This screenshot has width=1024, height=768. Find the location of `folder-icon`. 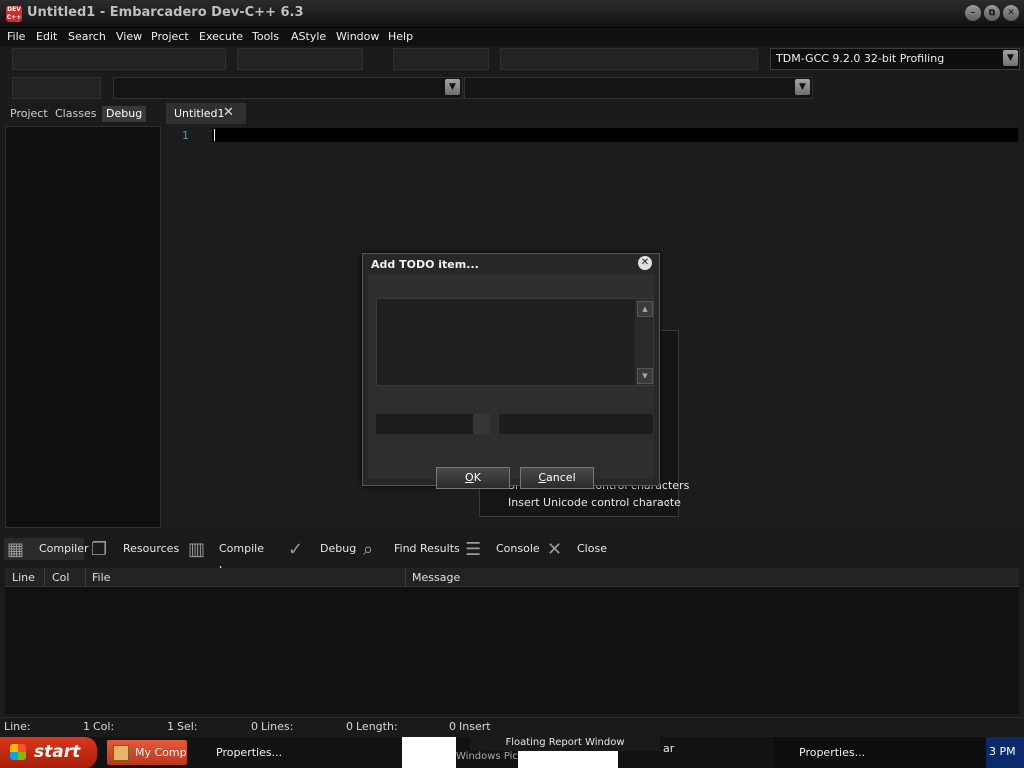

folder-icon is located at coordinates (121, 753).